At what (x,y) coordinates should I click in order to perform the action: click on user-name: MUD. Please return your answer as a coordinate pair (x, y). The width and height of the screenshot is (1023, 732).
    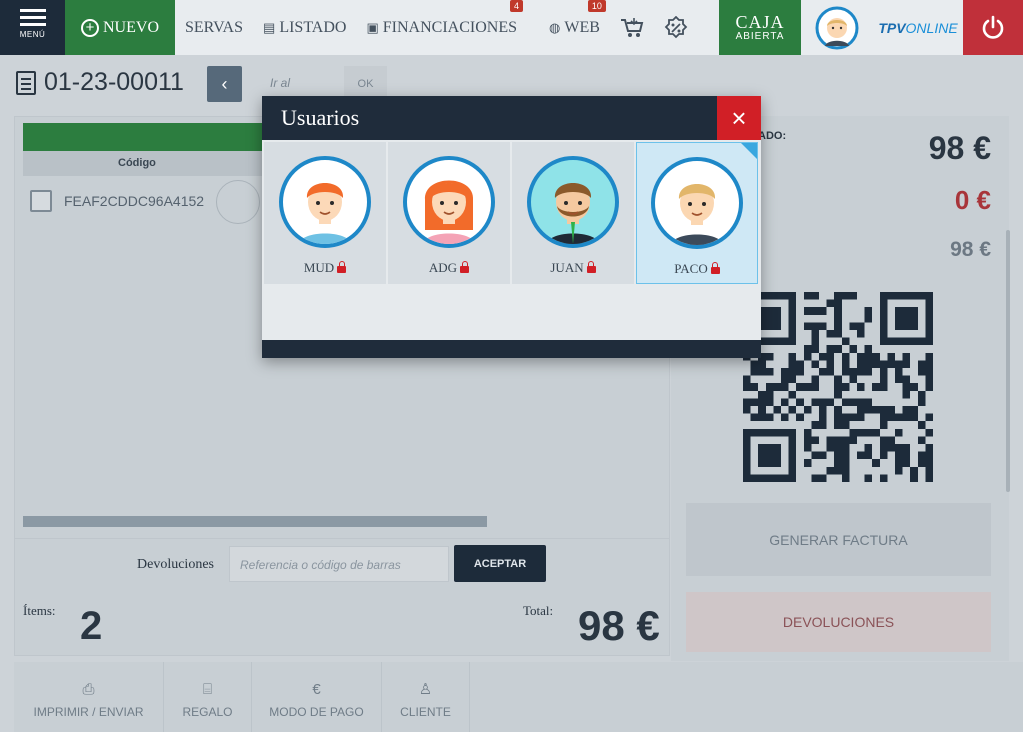
    Looking at the image, I should click on (325, 268).